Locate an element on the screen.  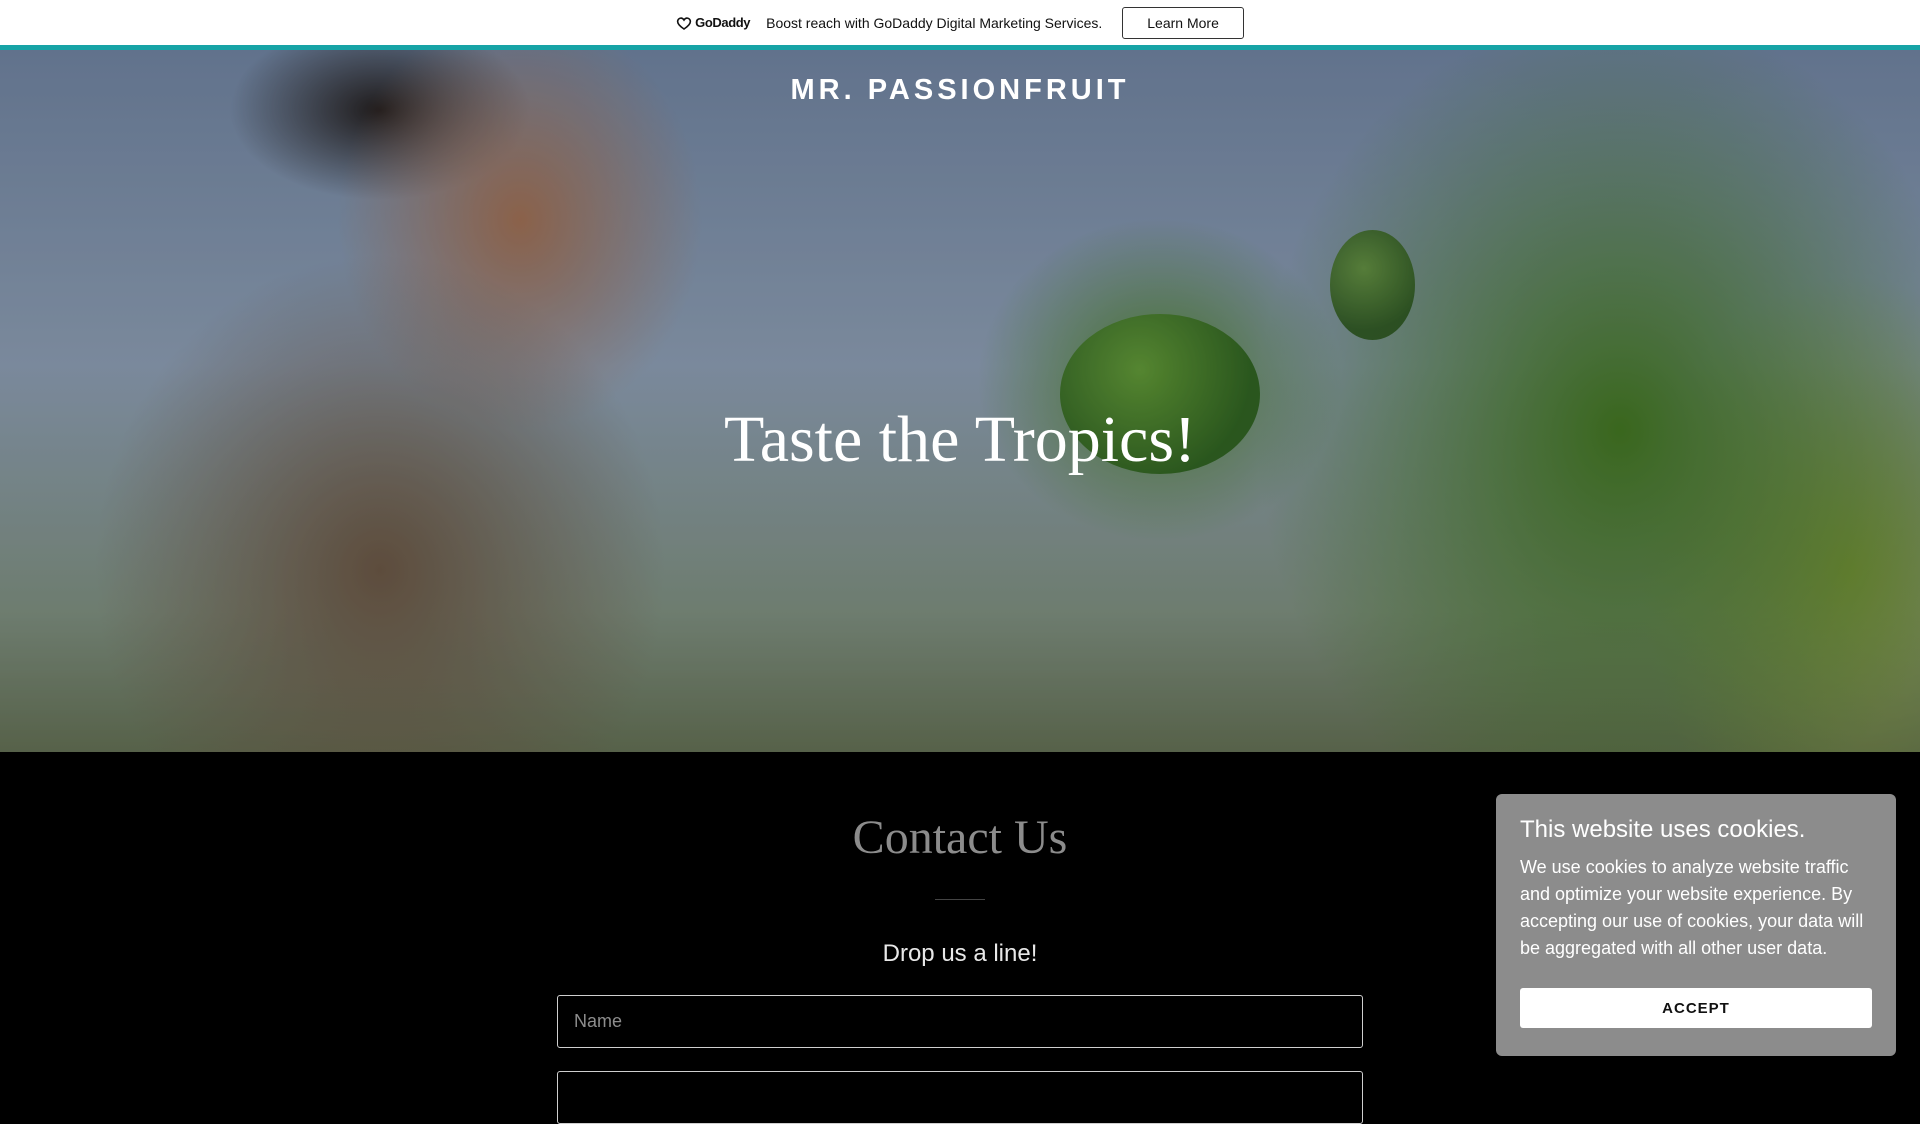
godaddy-heart-icon is located at coordinates (684, 23).